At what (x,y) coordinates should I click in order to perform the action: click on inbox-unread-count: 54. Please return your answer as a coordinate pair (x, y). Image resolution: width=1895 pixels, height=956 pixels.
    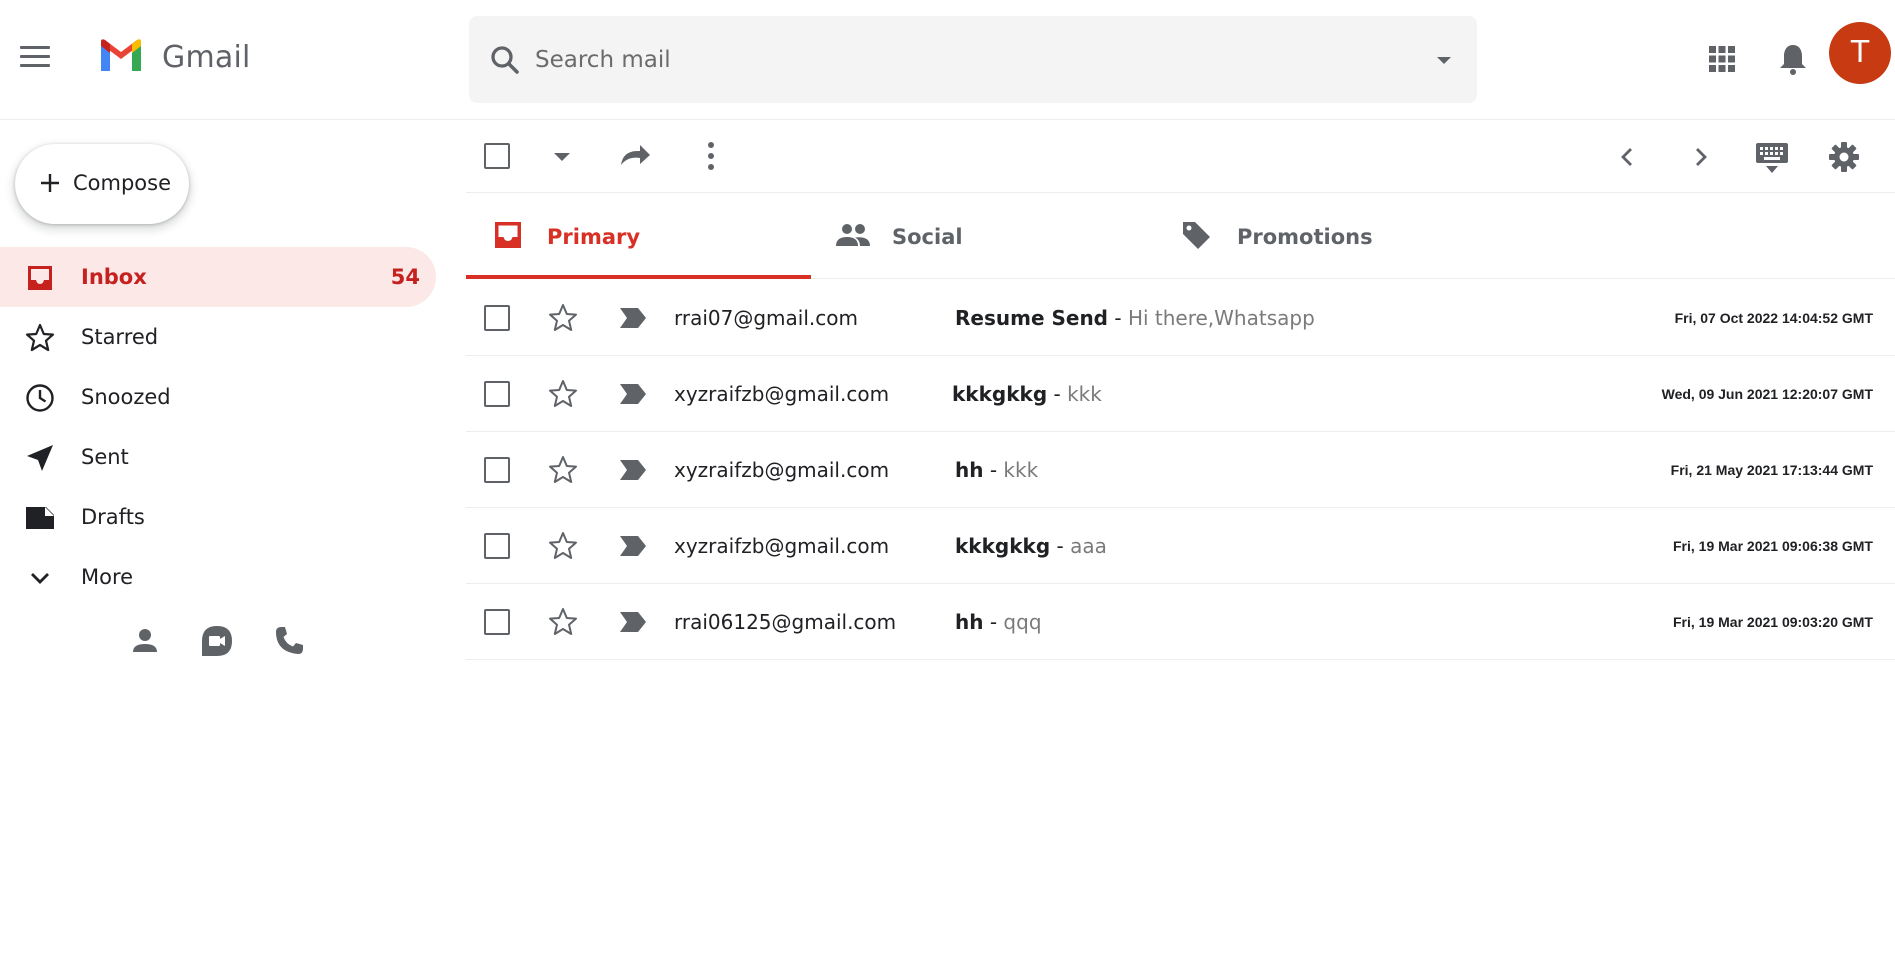
    Looking at the image, I should click on (405, 277).